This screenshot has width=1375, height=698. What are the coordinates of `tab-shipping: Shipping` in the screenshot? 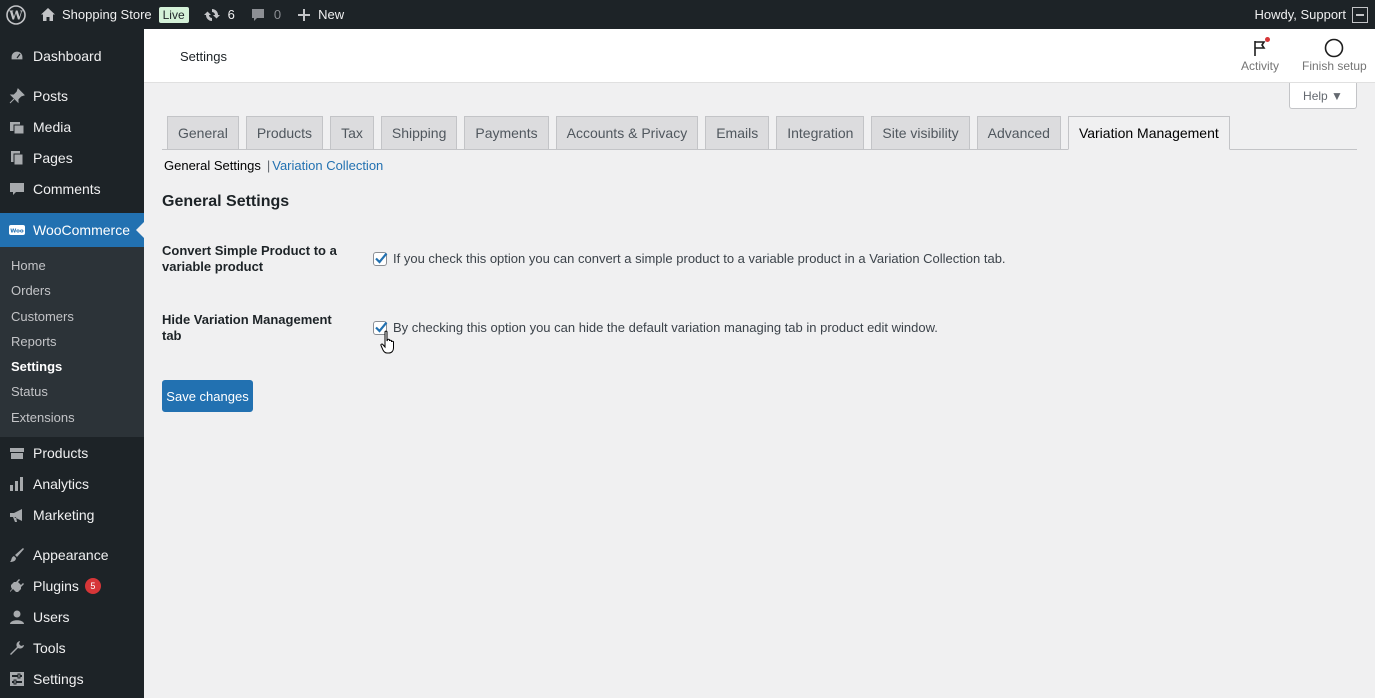 It's located at (419, 132).